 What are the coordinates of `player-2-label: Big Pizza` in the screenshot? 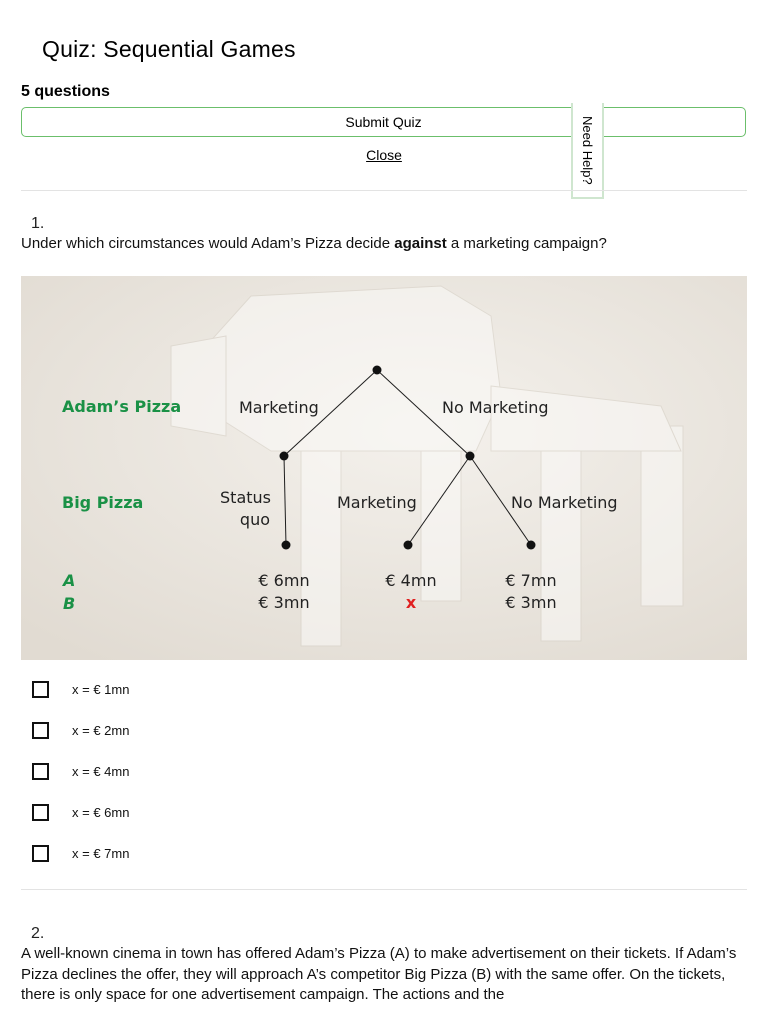 It's located at (102, 502).